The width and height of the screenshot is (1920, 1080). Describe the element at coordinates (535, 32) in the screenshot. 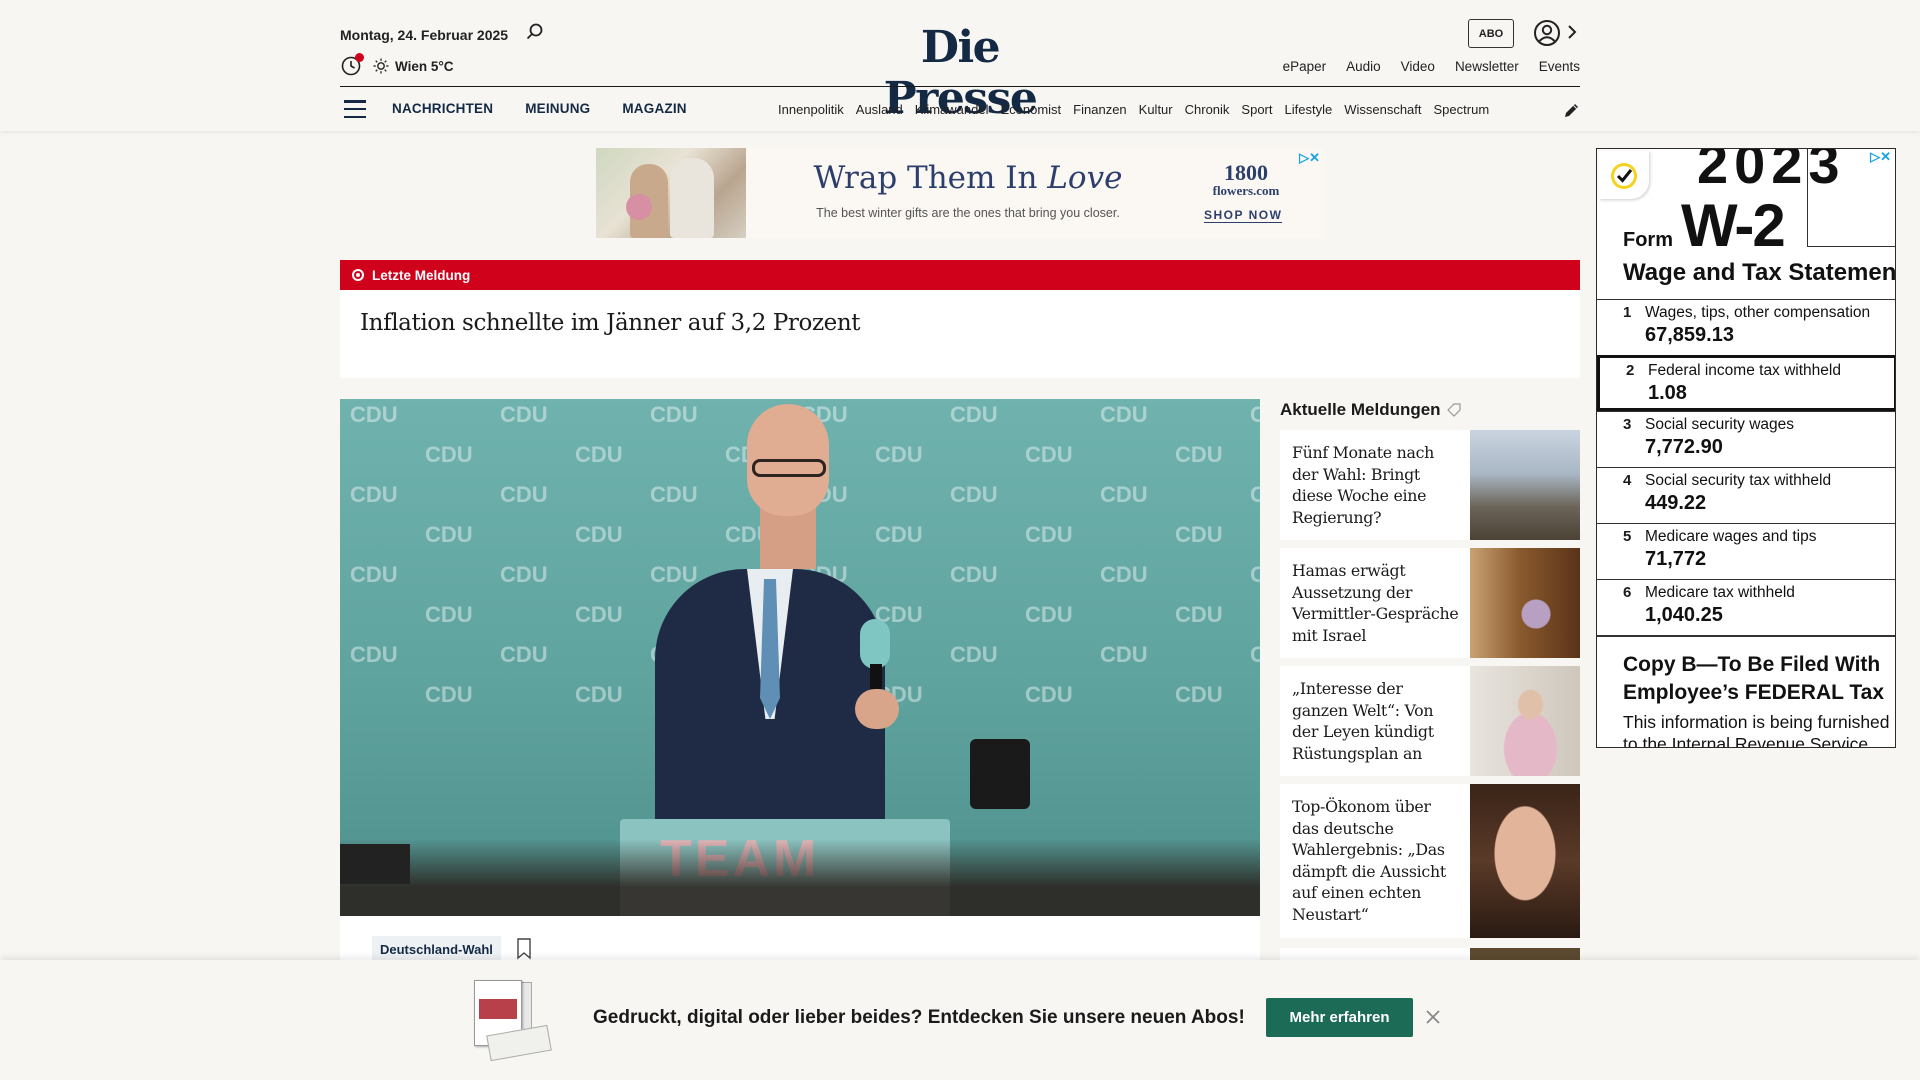

I see `search-icon` at that location.